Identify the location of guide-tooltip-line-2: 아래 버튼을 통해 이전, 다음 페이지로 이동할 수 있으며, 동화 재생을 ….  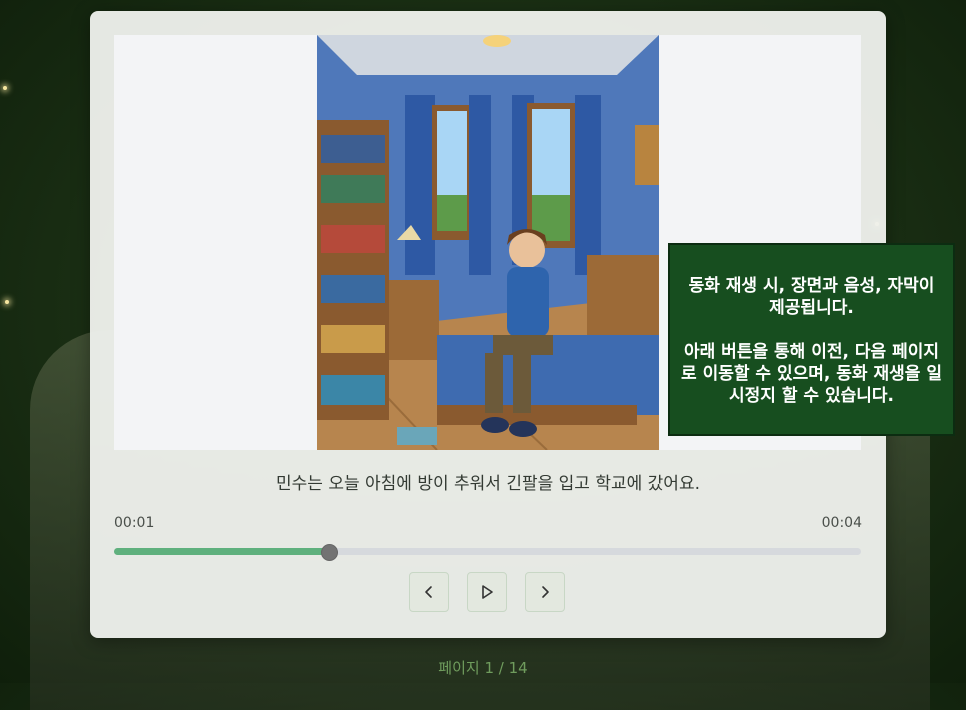
(811, 374).